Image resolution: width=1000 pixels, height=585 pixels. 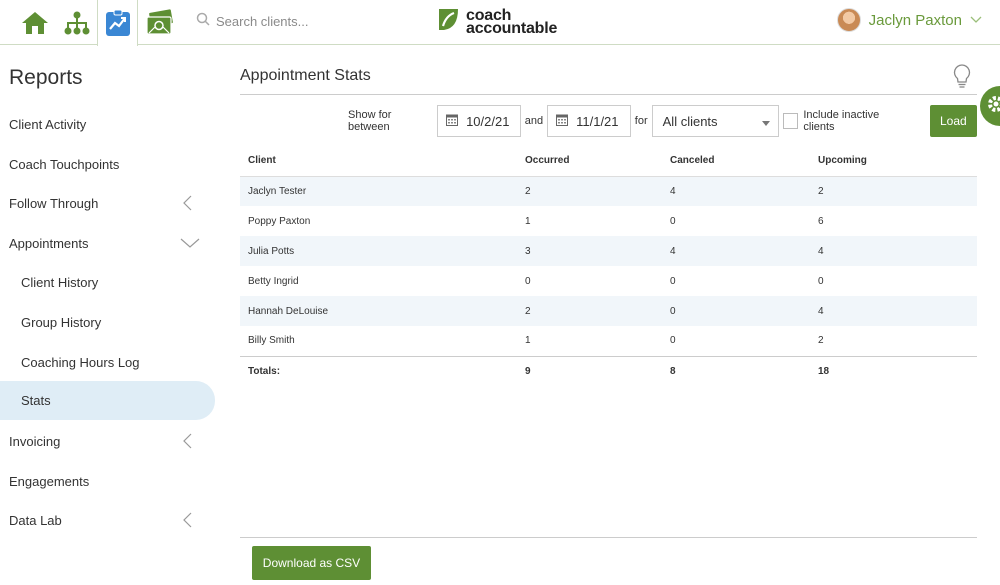 What do you see at coordinates (306, 21) in the screenshot?
I see `search-input` at bounding box center [306, 21].